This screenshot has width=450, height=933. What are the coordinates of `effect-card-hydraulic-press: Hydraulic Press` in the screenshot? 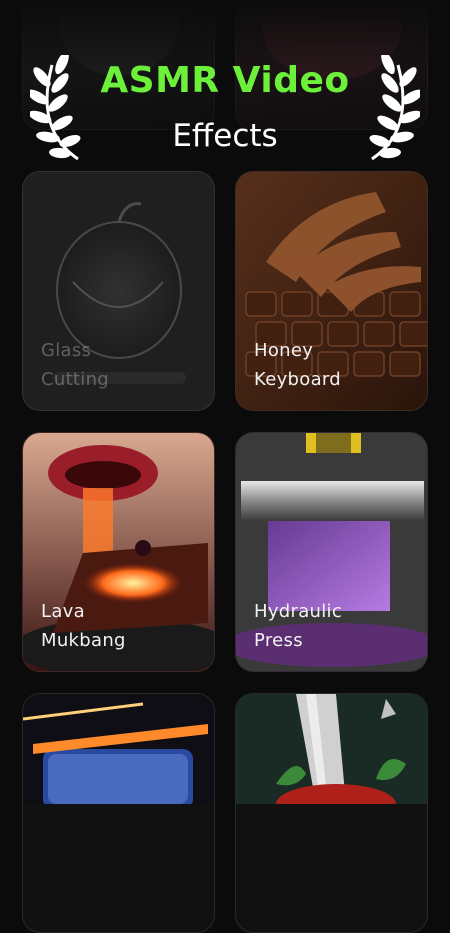 It's located at (331, 552).